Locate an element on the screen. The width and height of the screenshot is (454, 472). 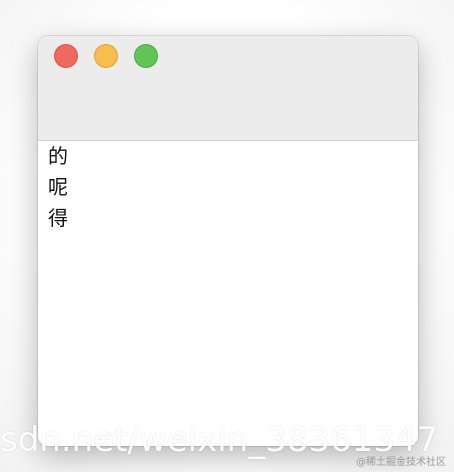
text-line: 的 is located at coordinates (58, 156).